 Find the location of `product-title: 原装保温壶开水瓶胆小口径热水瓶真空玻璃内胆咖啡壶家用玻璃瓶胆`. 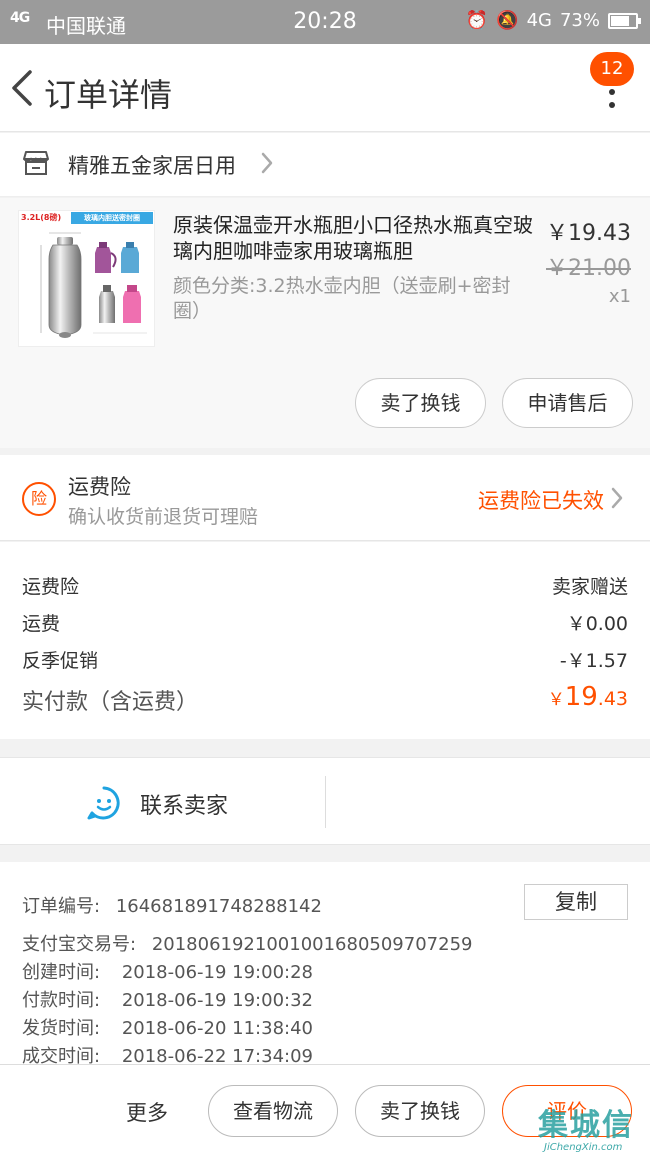

product-title: 原装保温壶开水瓶胆小口径热水瓶真空玻璃内胆咖啡壶家用玻璃瓶胆 is located at coordinates (353, 238).